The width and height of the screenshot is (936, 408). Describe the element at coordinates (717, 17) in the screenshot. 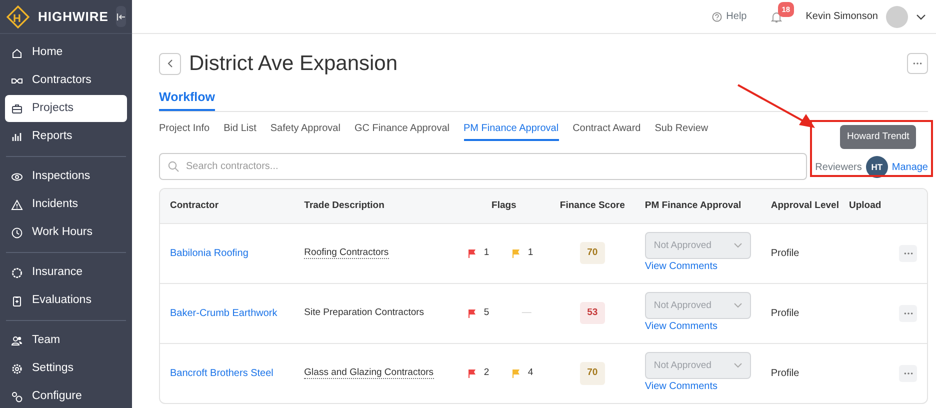

I see `help-icon` at that location.